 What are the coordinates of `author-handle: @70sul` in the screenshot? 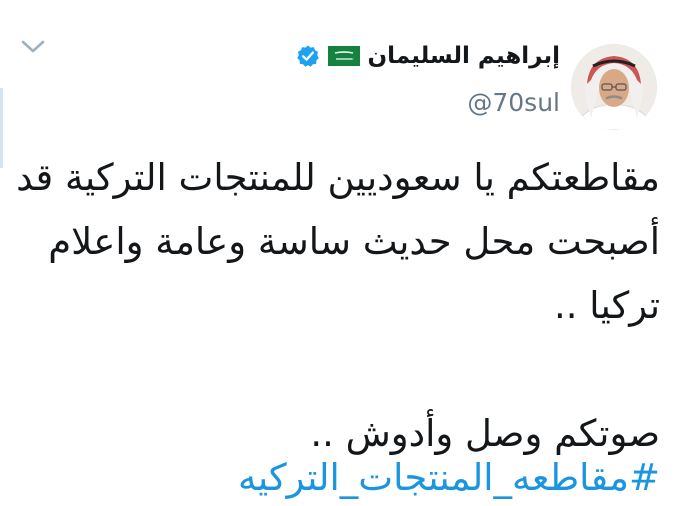 It's located at (513, 102).